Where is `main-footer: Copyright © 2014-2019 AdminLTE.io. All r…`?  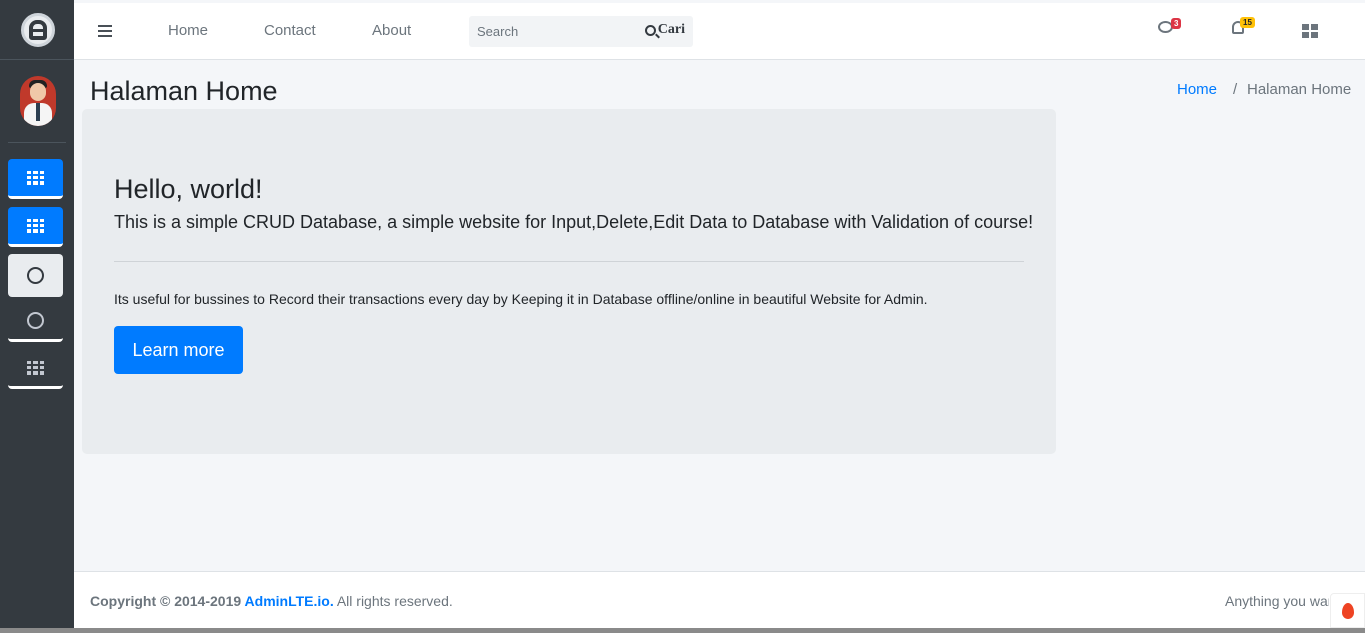
main-footer: Copyright © 2014-2019 AdminLTE.io. All r… is located at coordinates (719, 599).